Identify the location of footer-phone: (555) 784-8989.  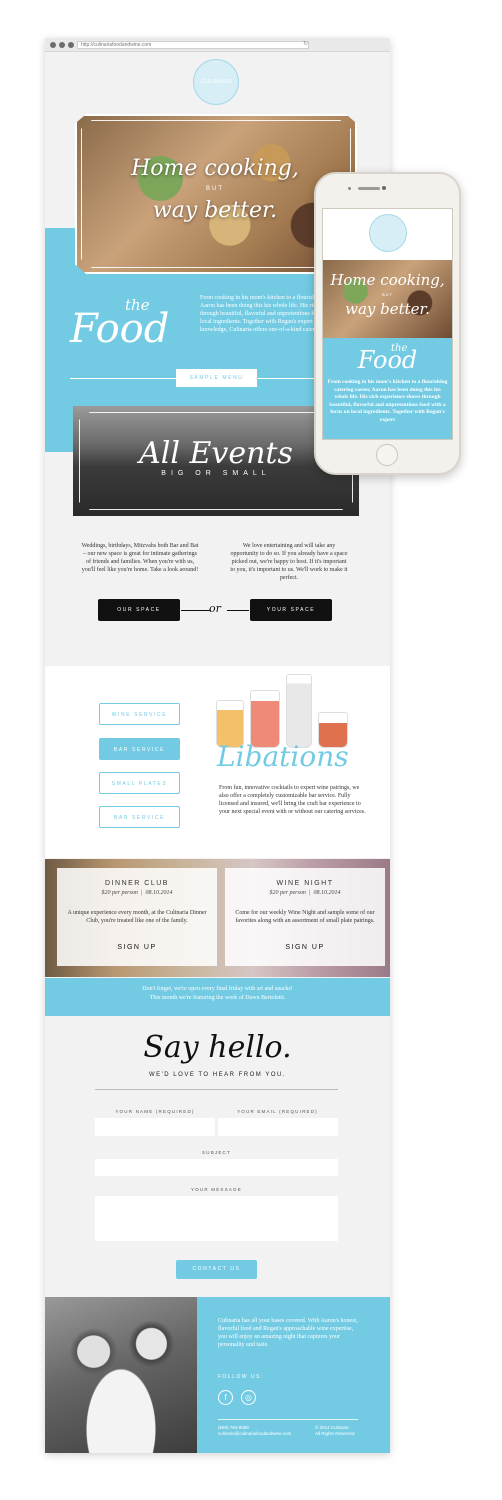
(233, 1427).